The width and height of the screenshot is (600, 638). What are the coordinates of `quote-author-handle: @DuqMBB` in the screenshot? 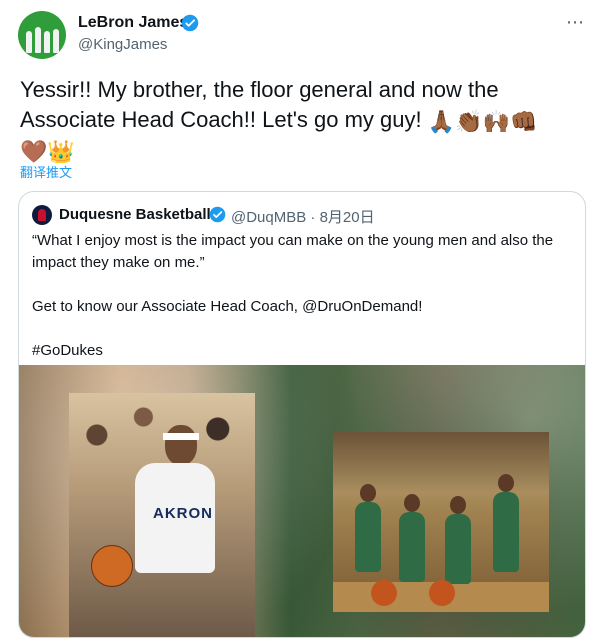 It's located at (268, 217).